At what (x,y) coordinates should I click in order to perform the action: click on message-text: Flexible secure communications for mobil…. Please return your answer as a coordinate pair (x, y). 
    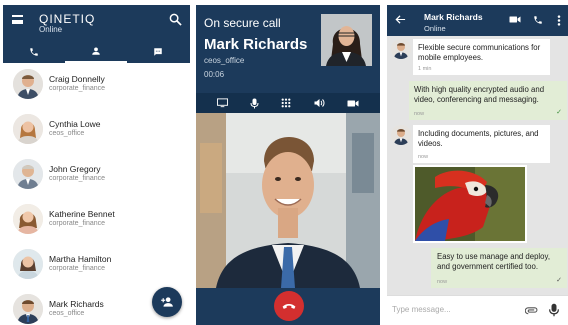
    Looking at the image, I should click on (479, 52).